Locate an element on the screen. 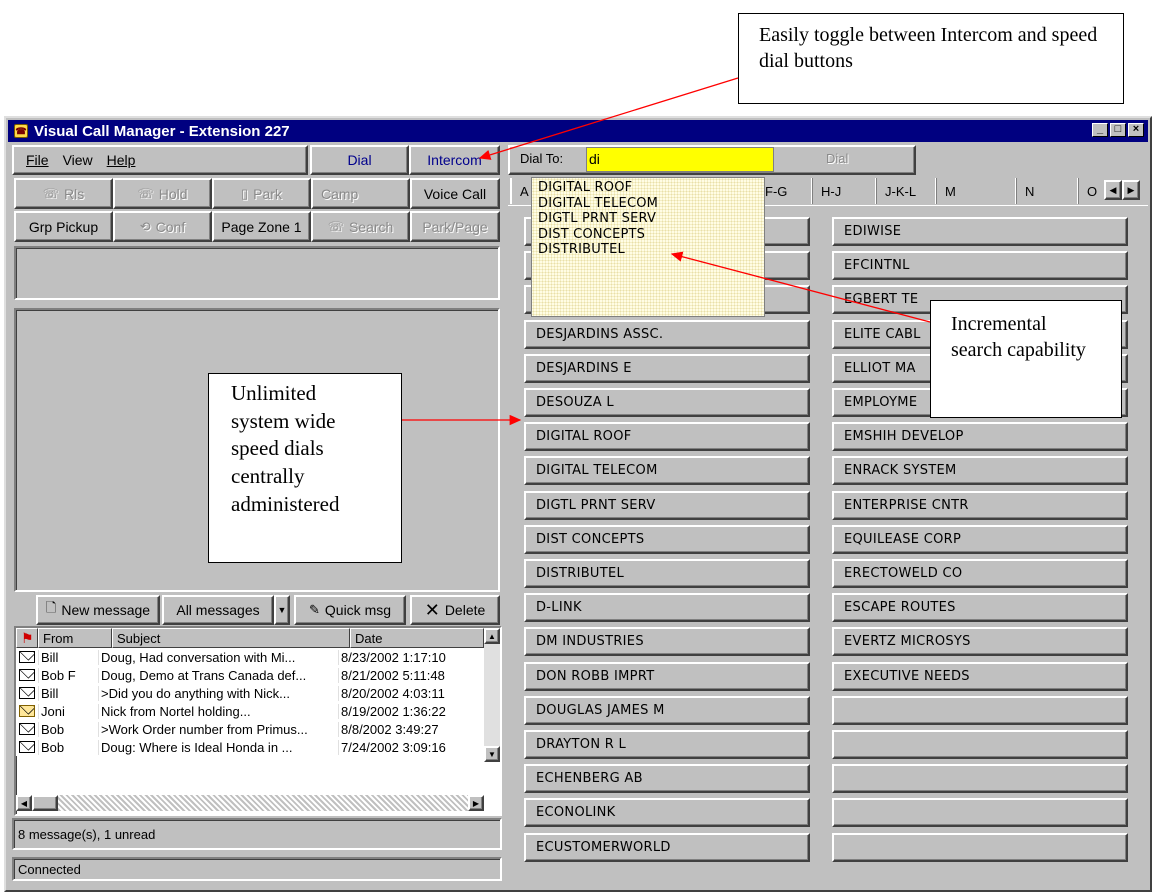  hold-label: Hold is located at coordinates (173, 193).